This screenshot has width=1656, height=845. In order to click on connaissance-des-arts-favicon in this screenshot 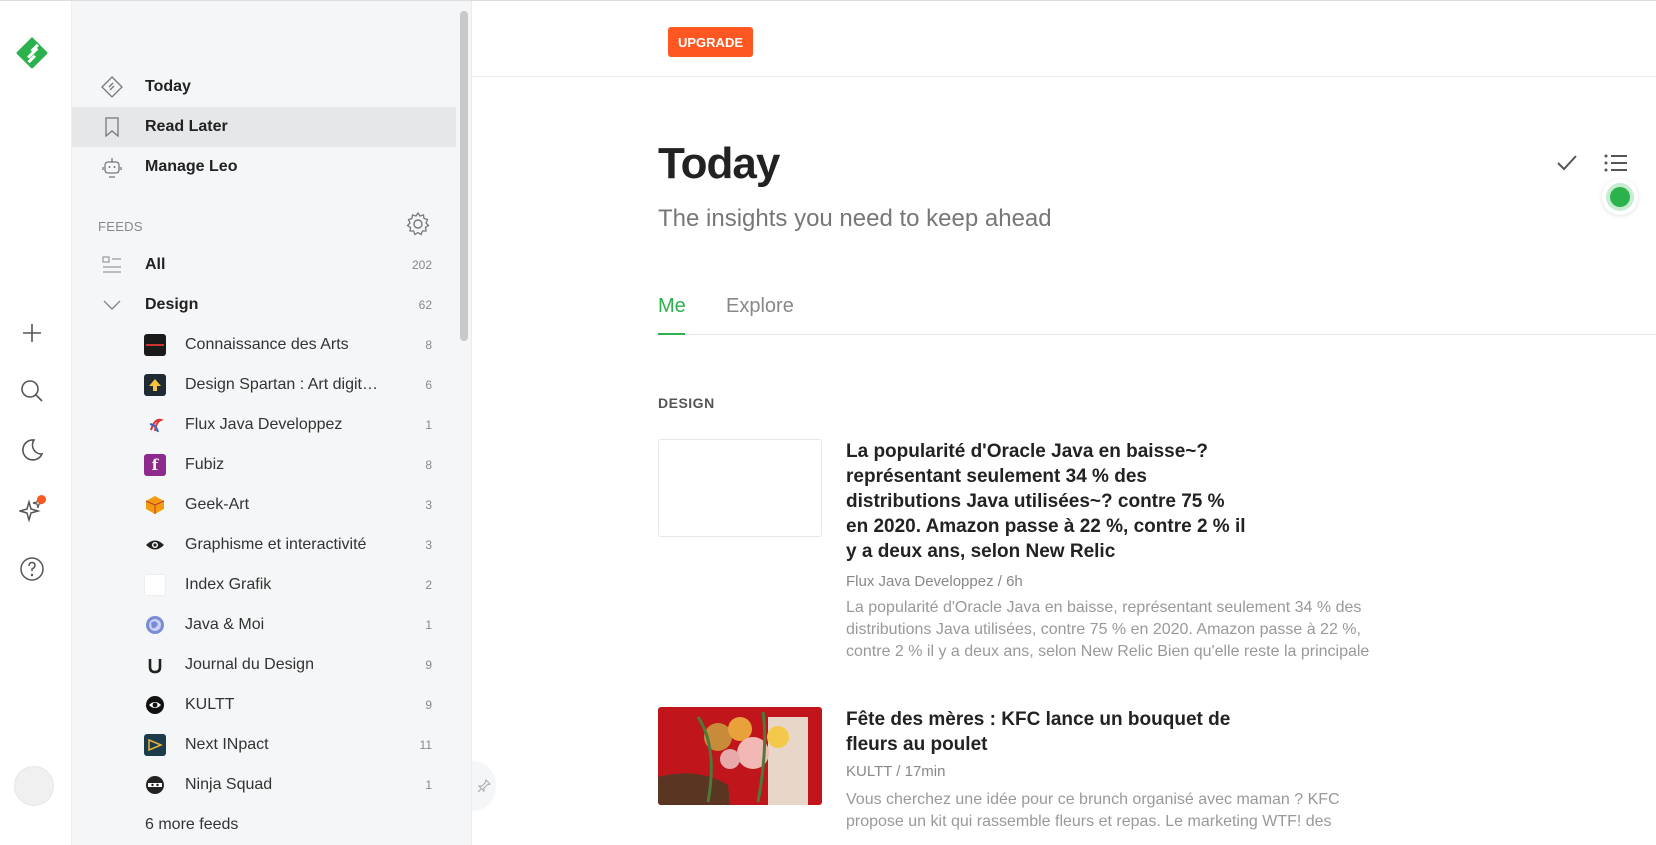, I will do `click(155, 345)`.